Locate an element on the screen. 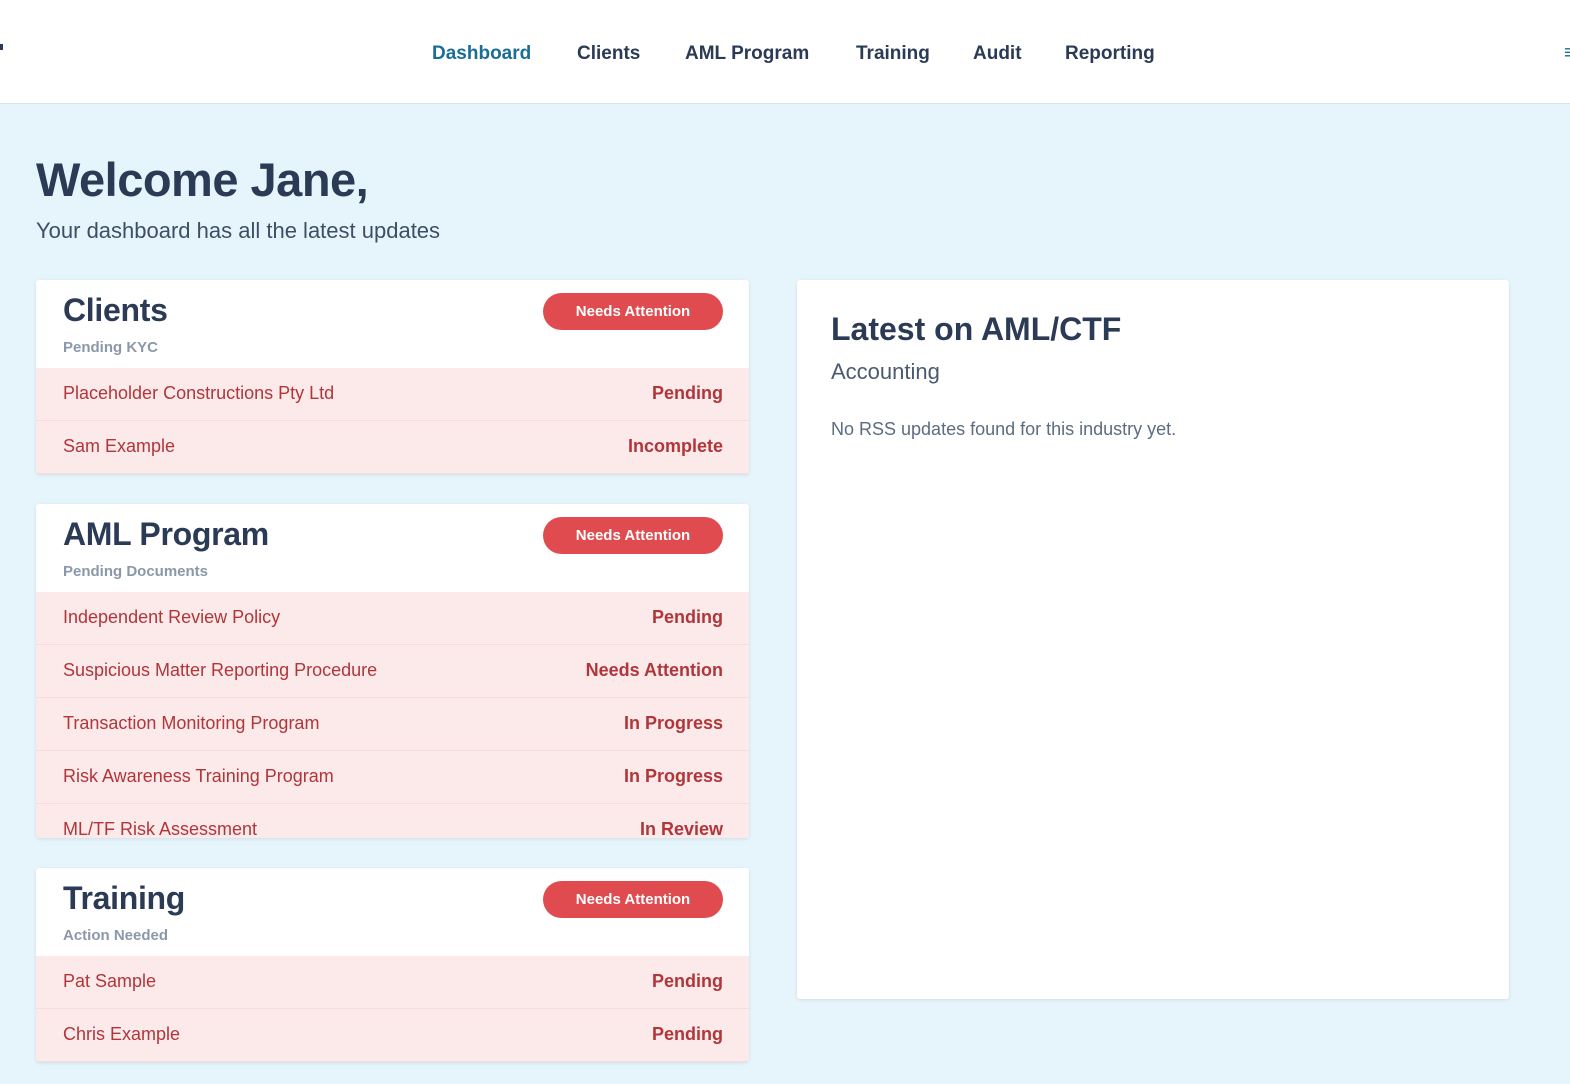 This screenshot has height=1084, width=1570. welcome-heading: Welcome Jane, is located at coordinates (202, 179).